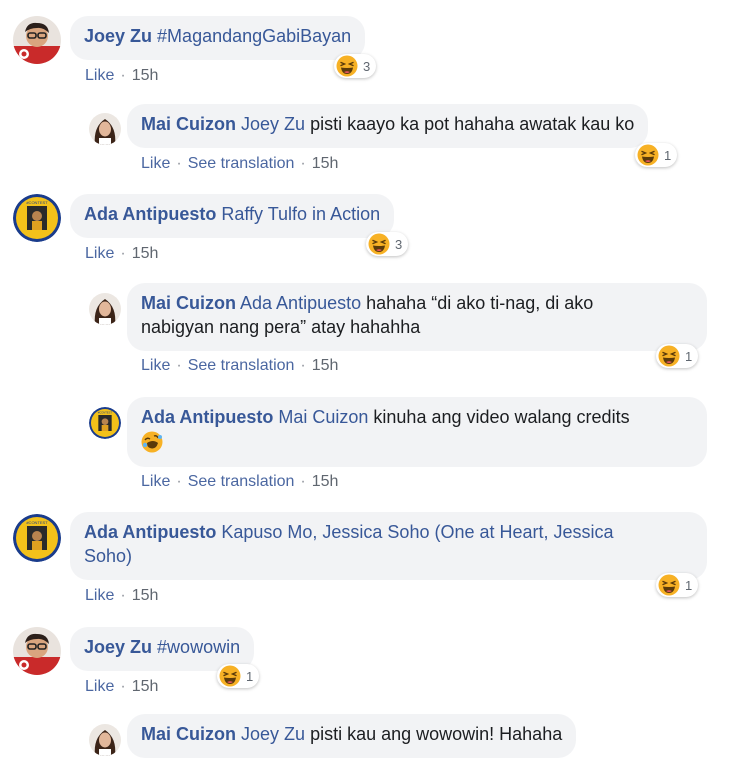  Describe the element at coordinates (501, 417) in the screenshot. I see `comment-text: kinuha ang video walang credits` at that location.